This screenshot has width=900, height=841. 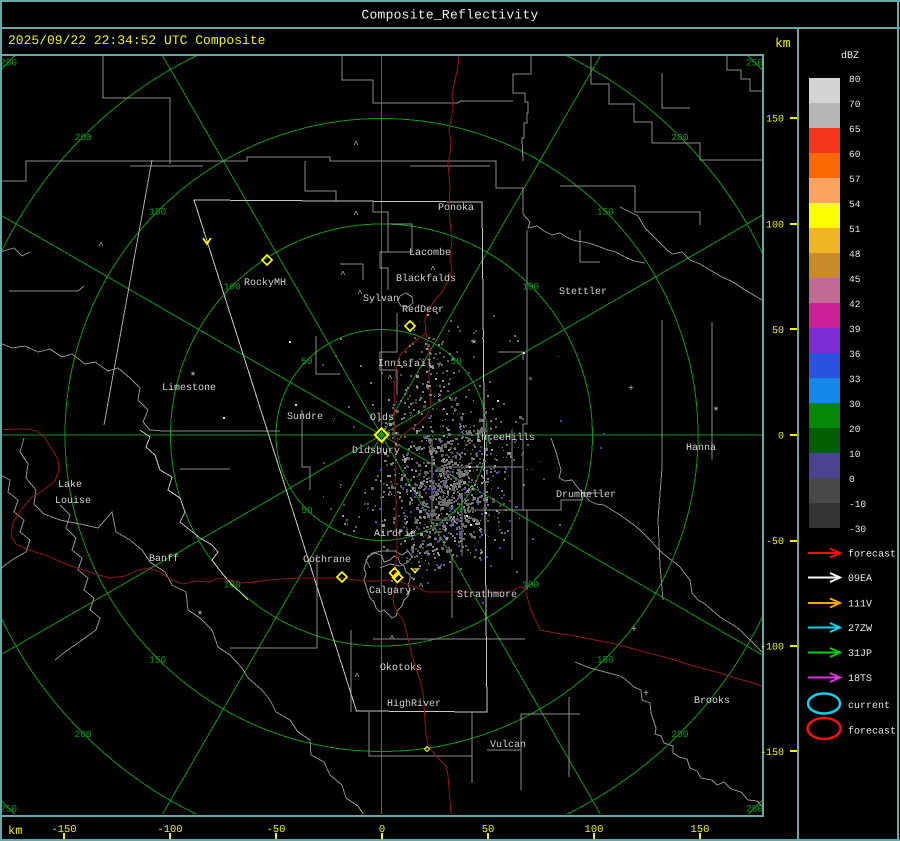 What do you see at coordinates (860, 629) in the screenshot?
I see `svg-text: 27ZW` at bounding box center [860, 629].